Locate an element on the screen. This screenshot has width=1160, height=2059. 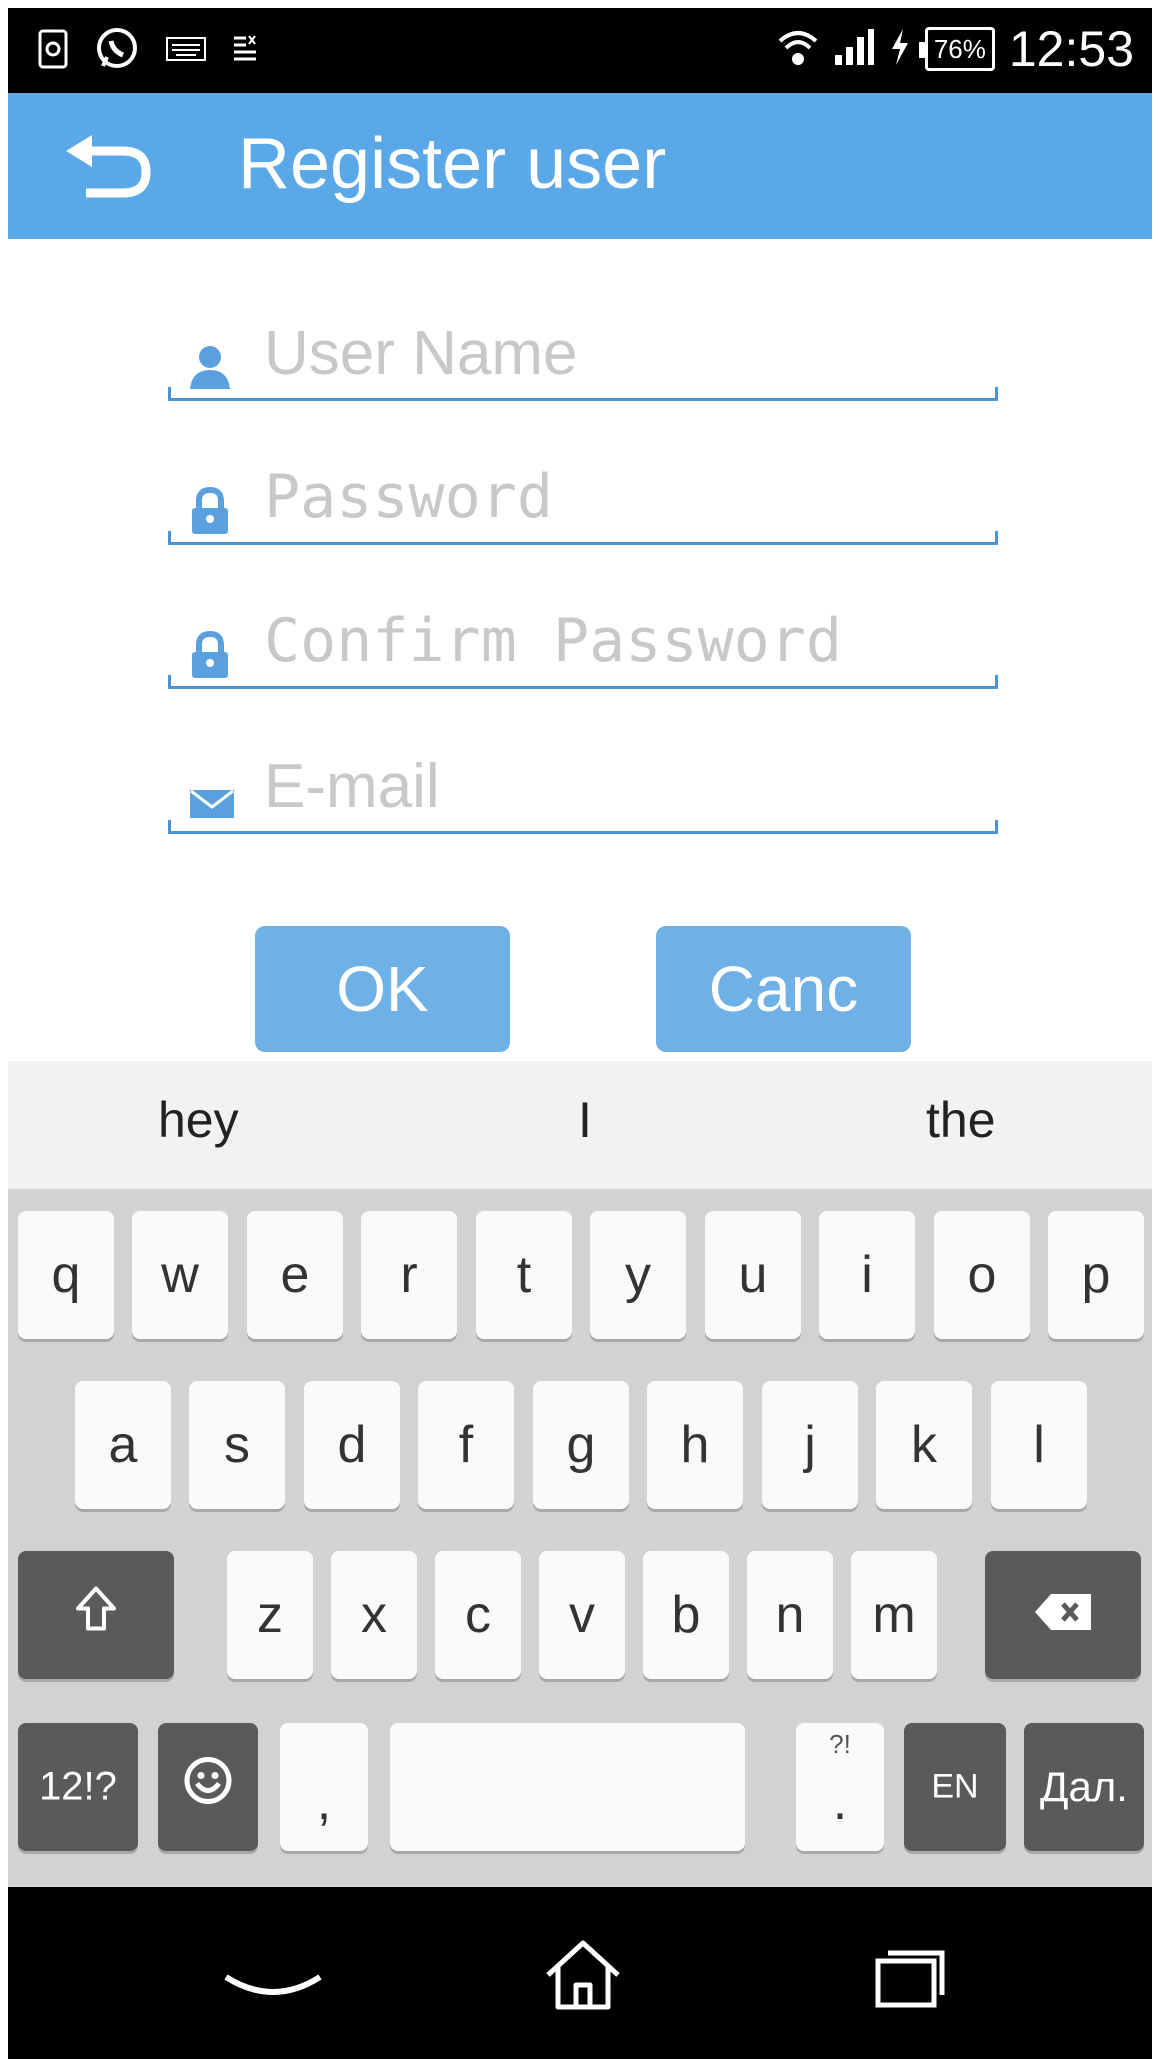
chevron-down-icon is located at coordinates (273, 1977).